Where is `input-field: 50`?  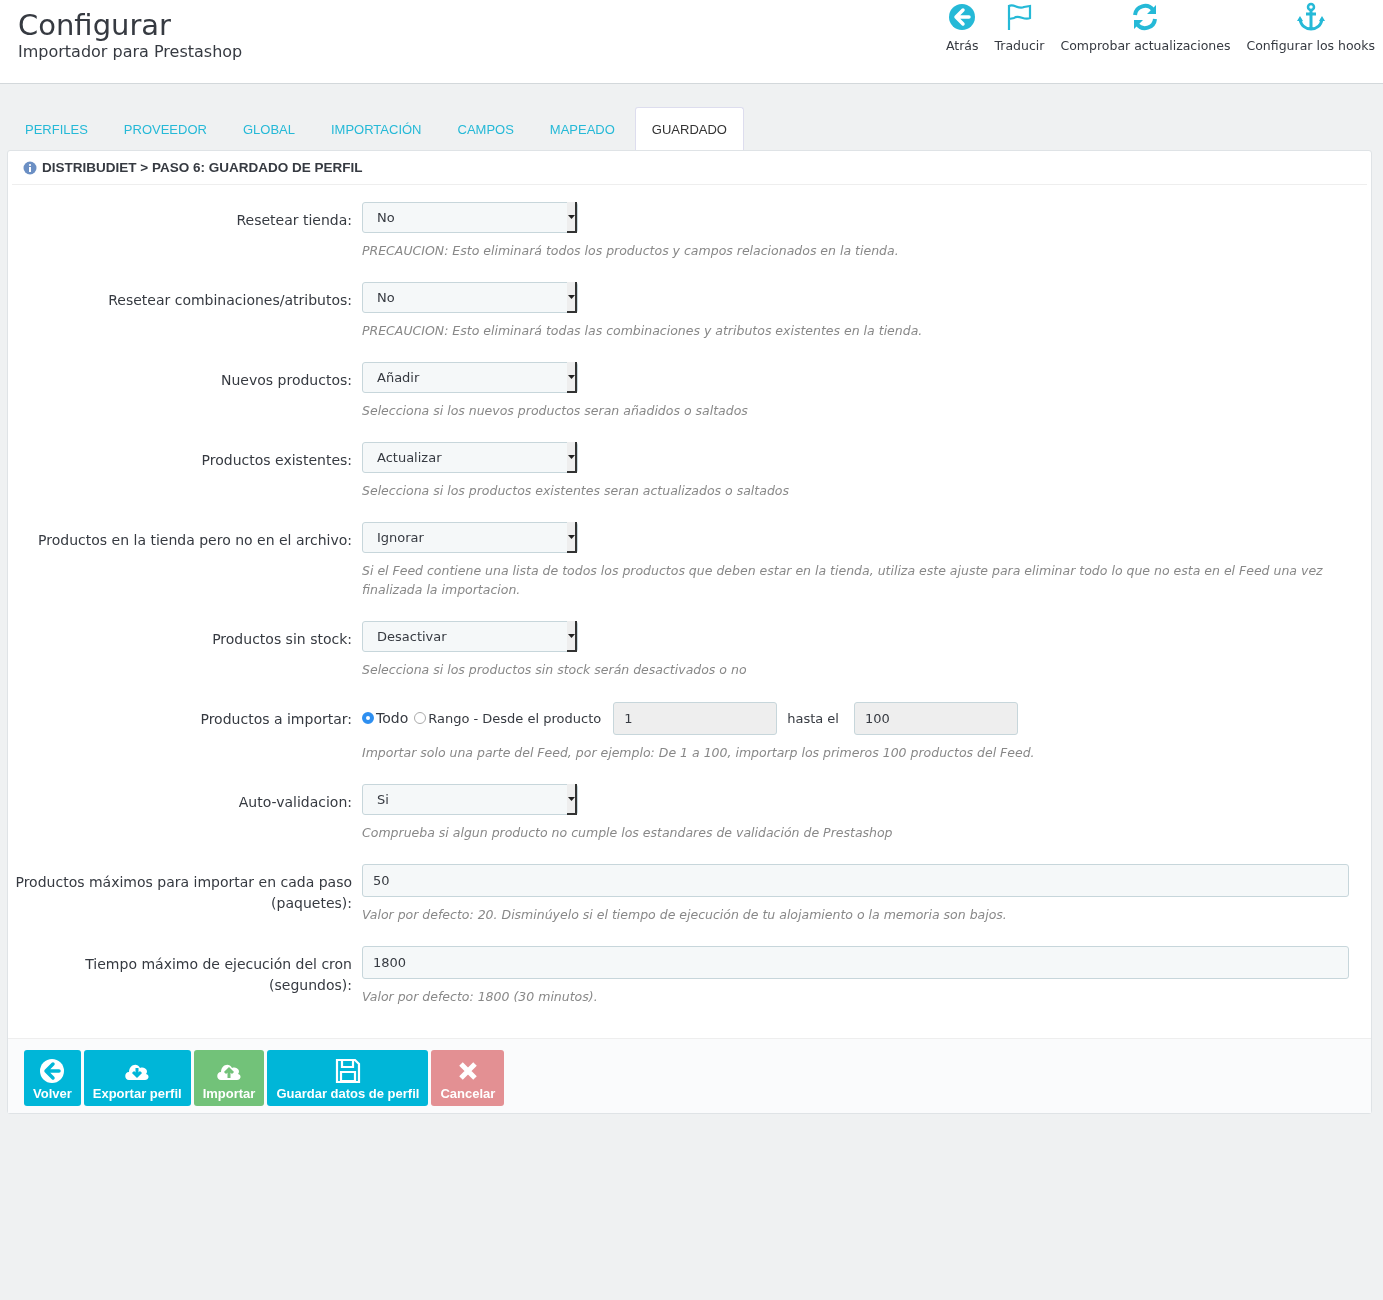 input-field: 50 is located at coordinates (855, 880).